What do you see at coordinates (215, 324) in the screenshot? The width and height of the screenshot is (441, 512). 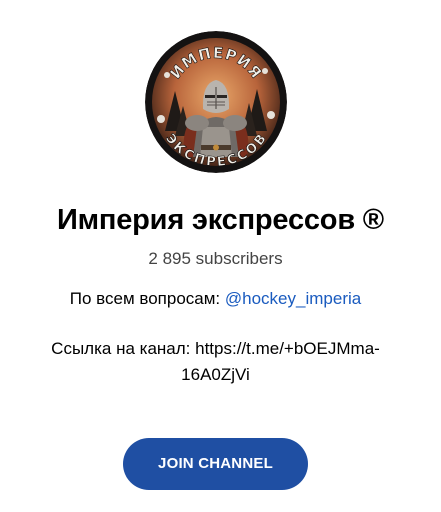 I see `description-spacer` at bounding box center [215, 324].